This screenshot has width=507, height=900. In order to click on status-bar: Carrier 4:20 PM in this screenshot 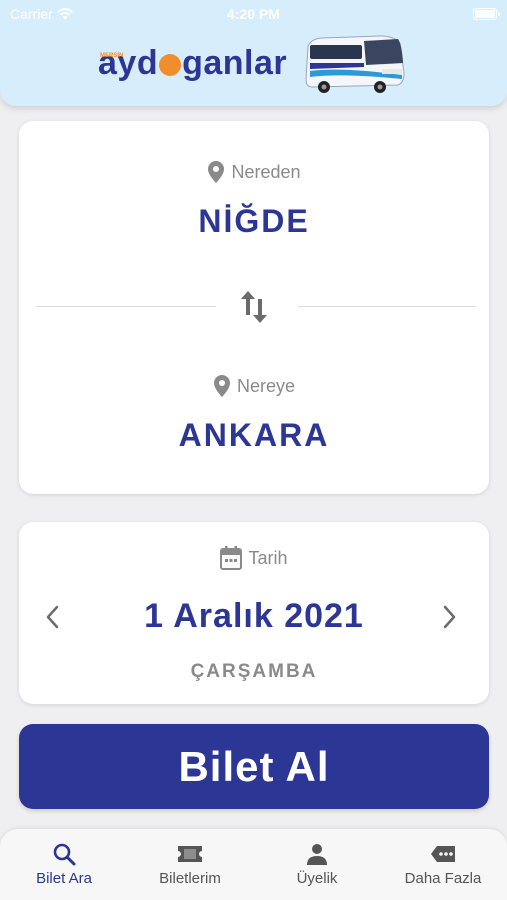, I will do `click(253, 15)`.